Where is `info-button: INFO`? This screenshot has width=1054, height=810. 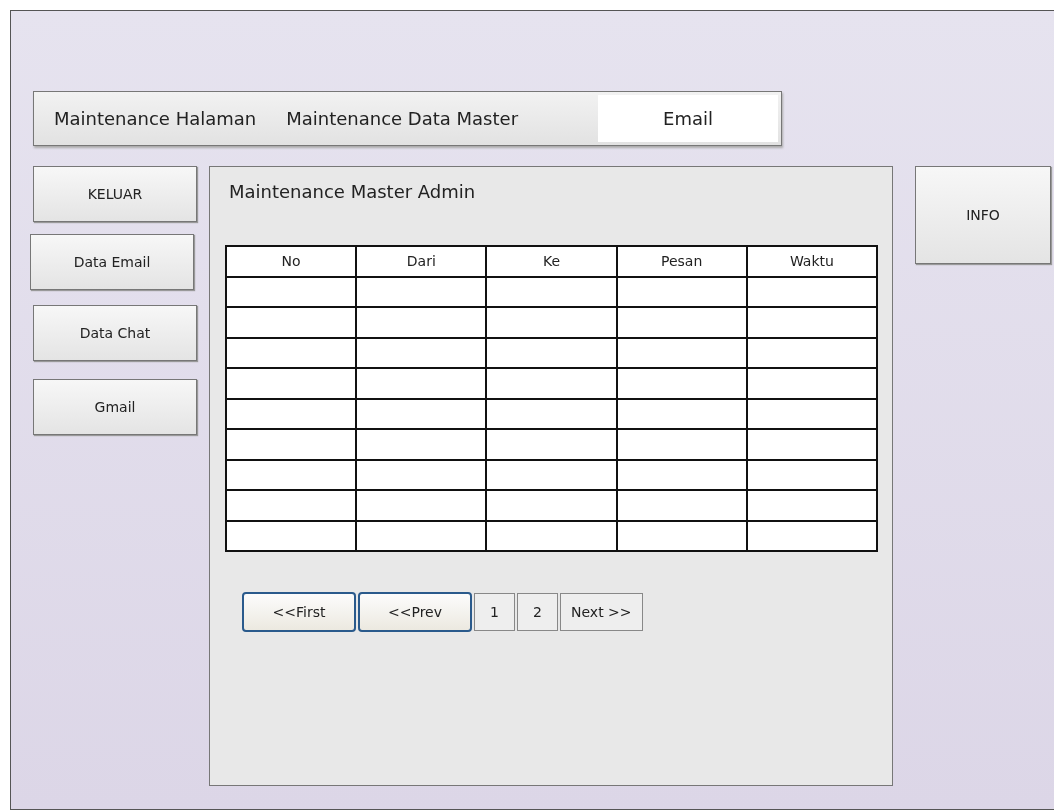
info-button: INFO is located at coordinates (983, 215).